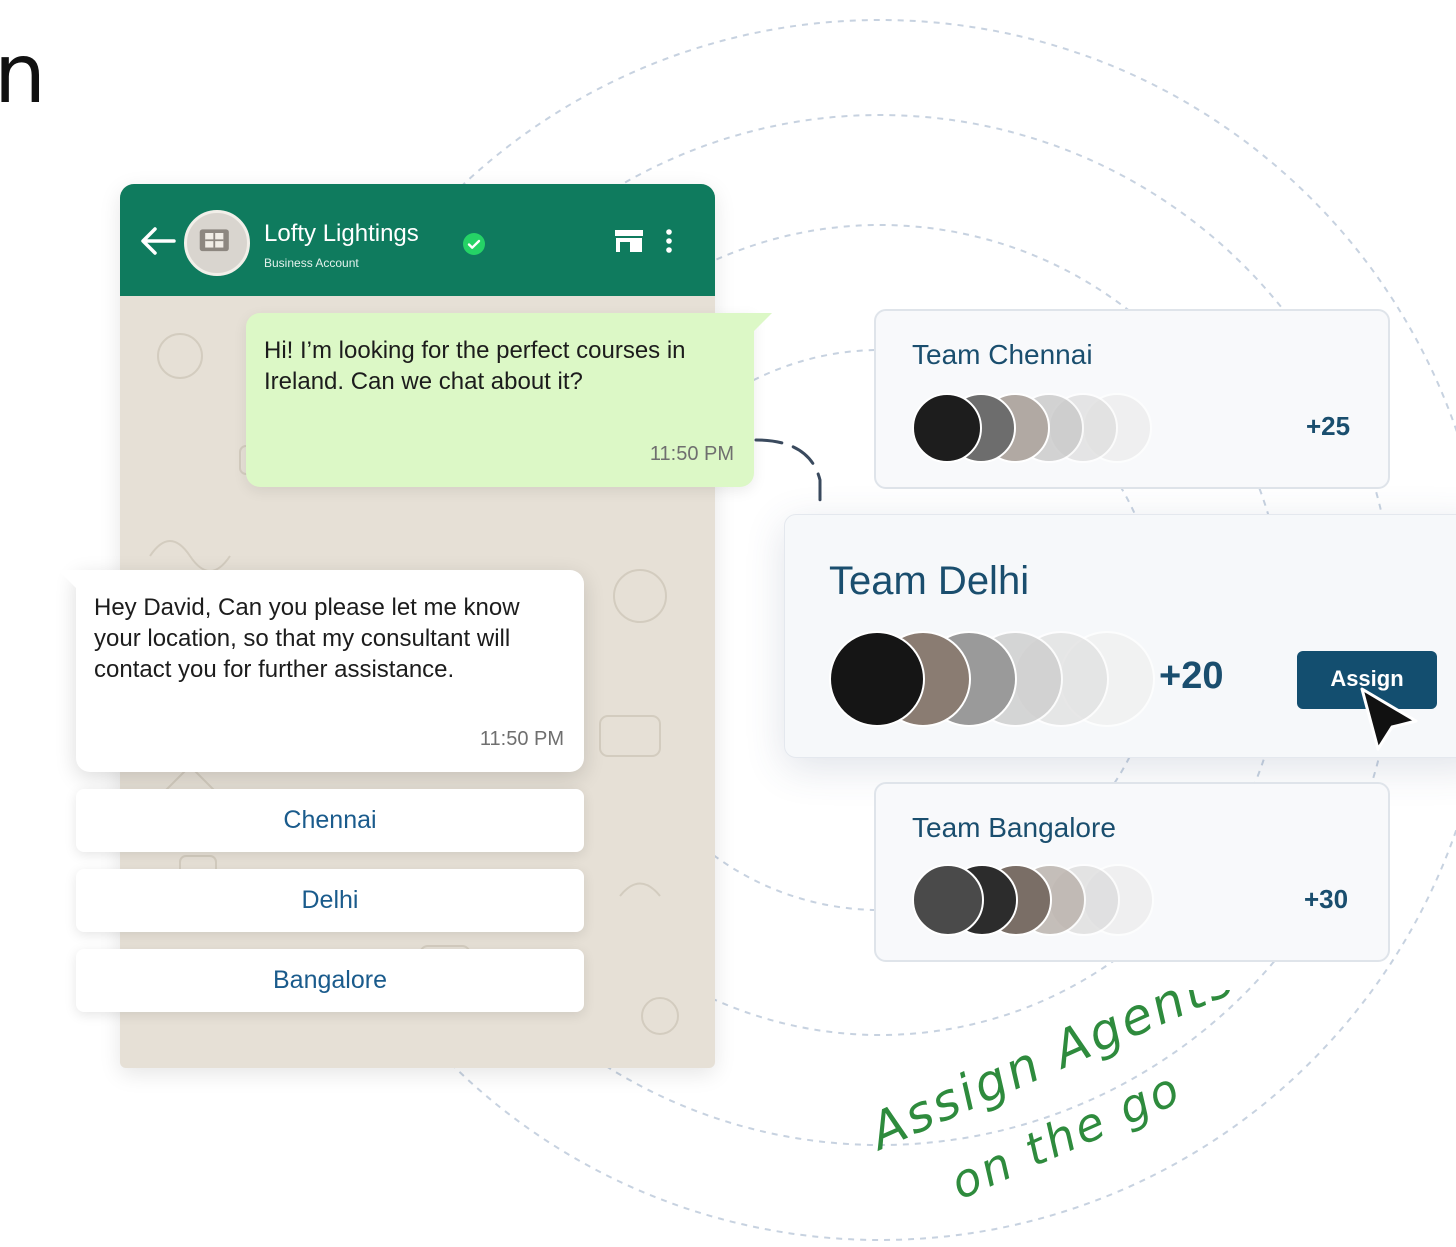 The image size is (1456, 1247). What do you see at coordinates (1328, 426) in the screenshot?
I see `extra-agent-count: +25` at bounding box center [1328, 426].